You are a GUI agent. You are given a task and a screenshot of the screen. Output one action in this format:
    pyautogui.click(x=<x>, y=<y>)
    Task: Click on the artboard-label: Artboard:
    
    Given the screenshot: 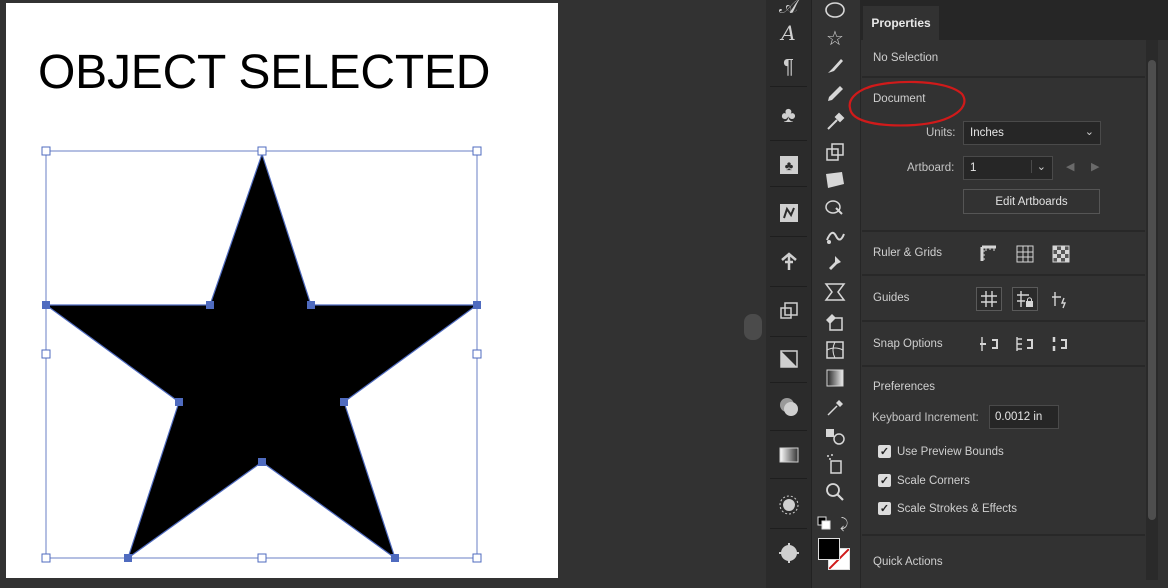 What is the action you would take?
    pyautogui.click(x=931, y=168)
    